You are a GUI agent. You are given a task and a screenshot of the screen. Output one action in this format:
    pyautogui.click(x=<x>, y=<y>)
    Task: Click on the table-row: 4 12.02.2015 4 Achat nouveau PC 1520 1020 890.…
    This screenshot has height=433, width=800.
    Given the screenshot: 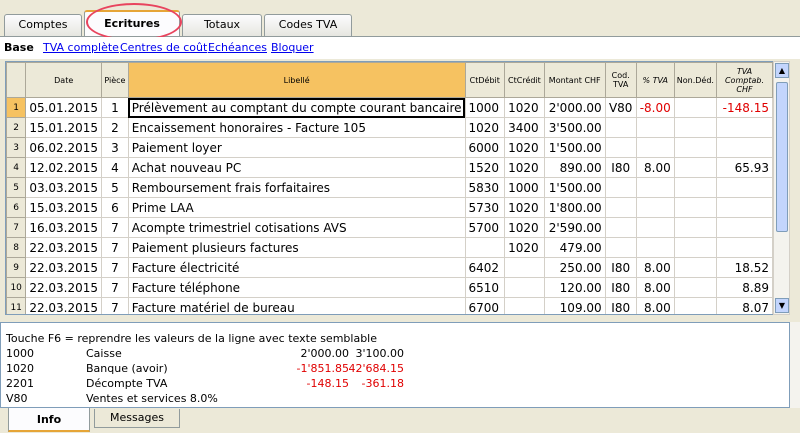 What is the action you would take?
    pyautogui.click(x=389, y=167)
    